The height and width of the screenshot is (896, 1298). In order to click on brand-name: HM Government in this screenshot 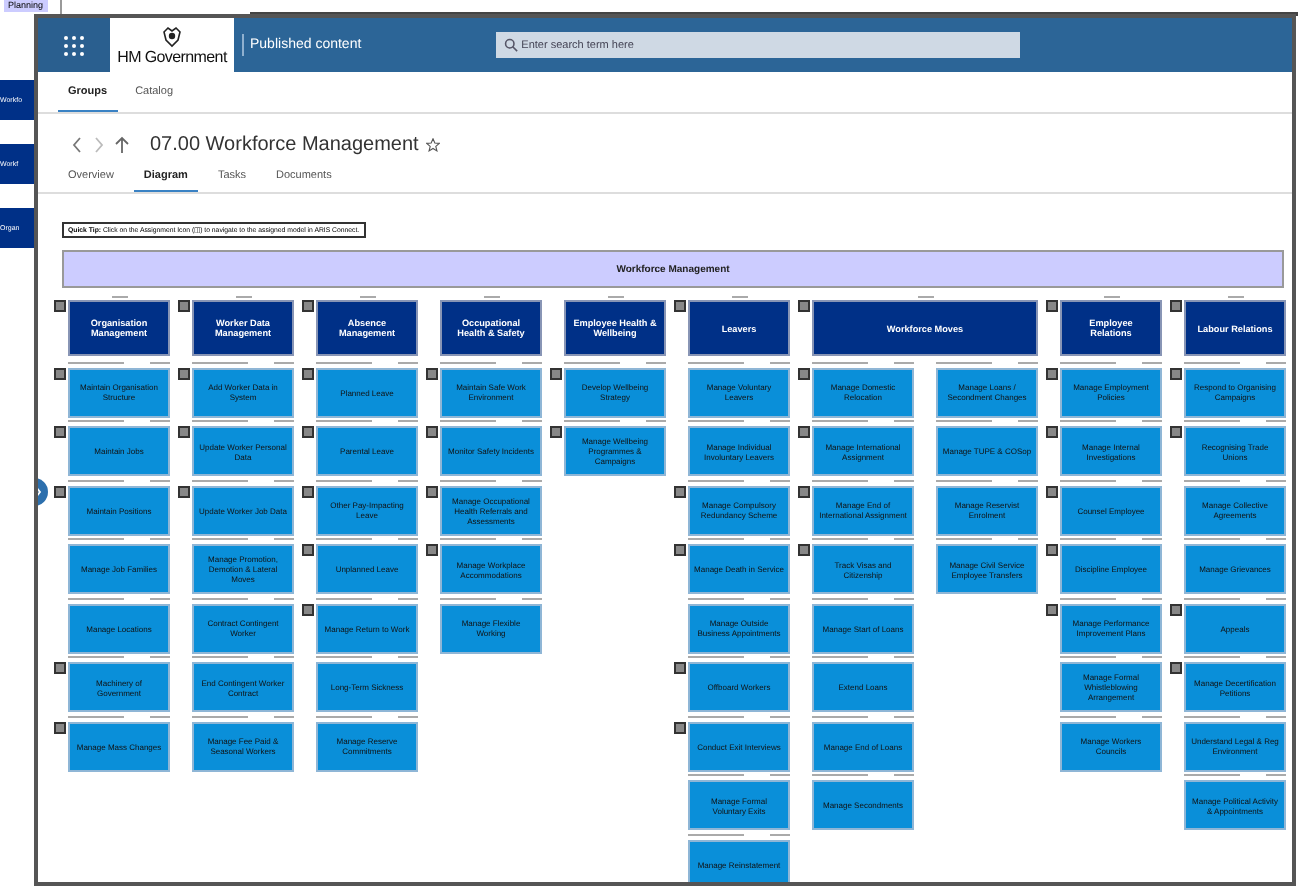, I will do `click(172, 56)`.